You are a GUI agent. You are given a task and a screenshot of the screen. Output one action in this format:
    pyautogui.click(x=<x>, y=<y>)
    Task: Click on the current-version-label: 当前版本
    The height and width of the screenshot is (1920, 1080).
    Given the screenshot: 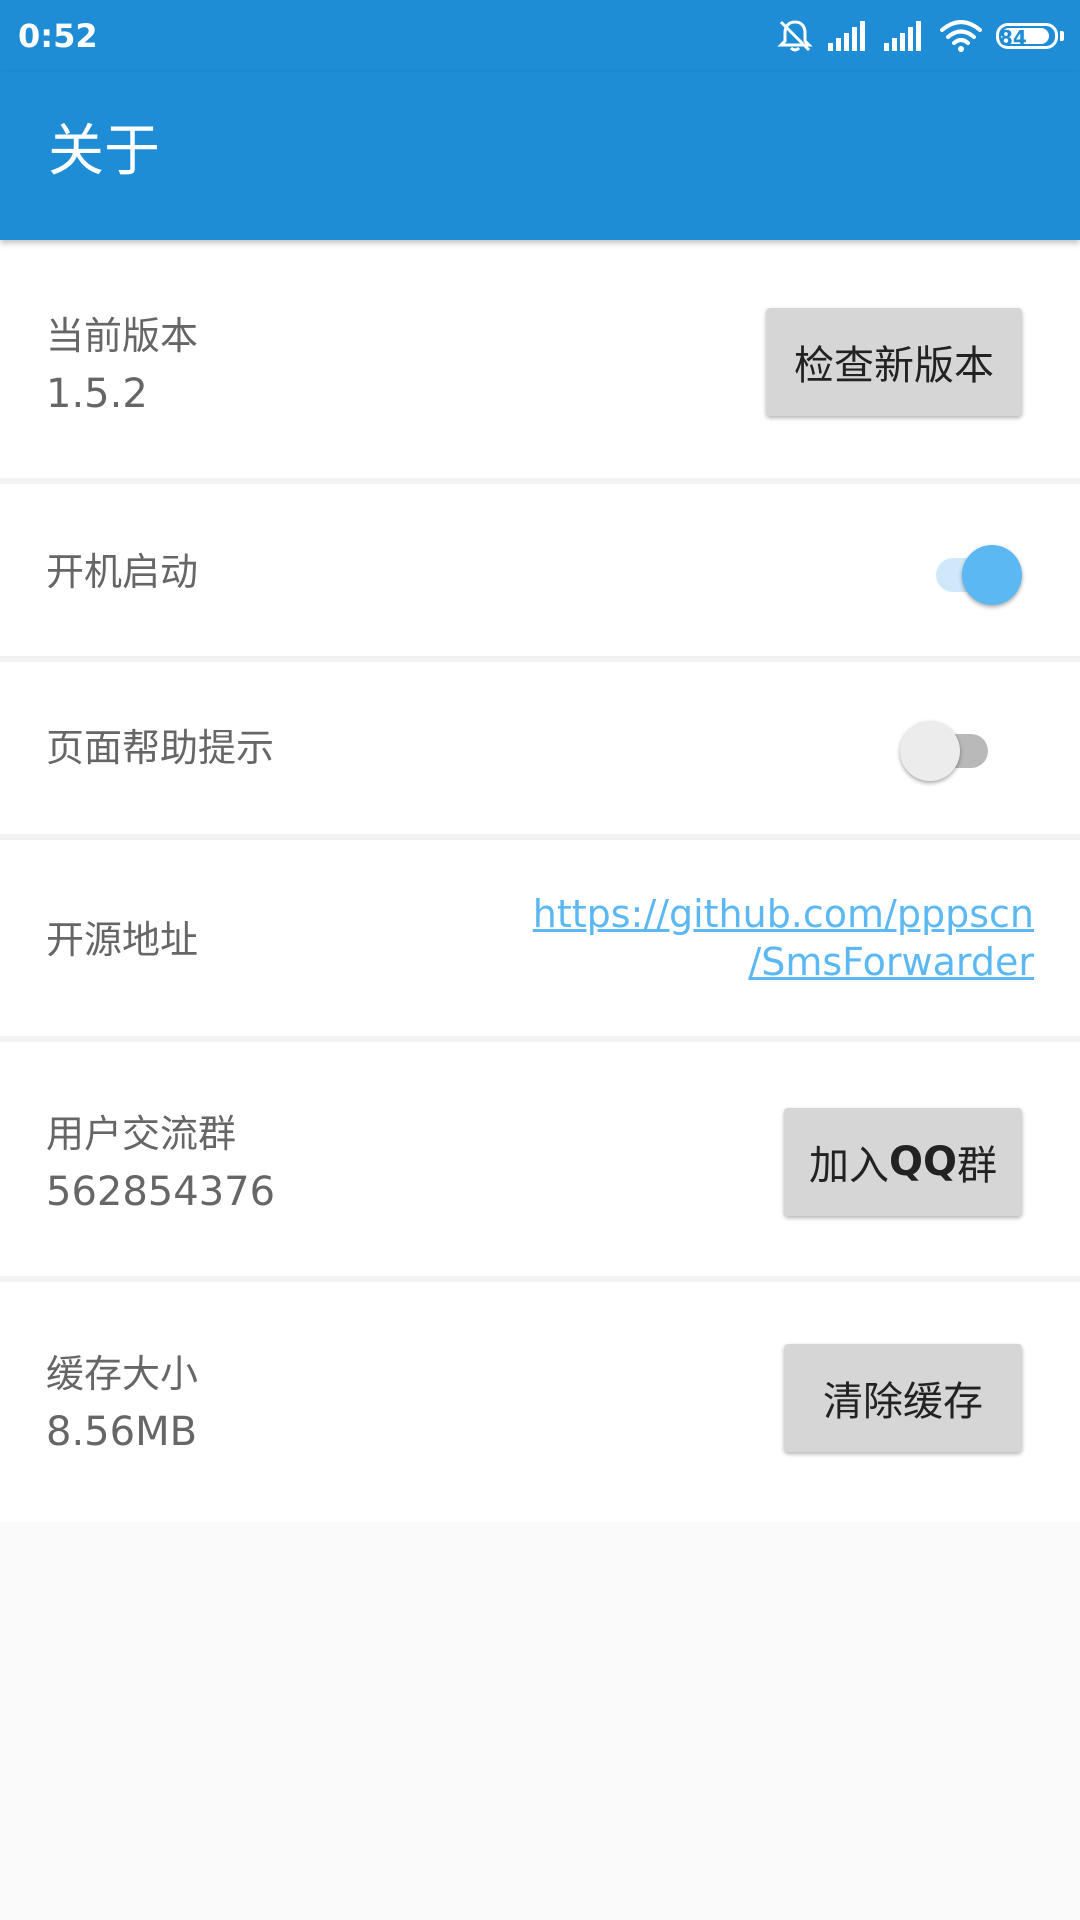 What is the action you would take?
    pyautogui.click(x=122, y=336)
    